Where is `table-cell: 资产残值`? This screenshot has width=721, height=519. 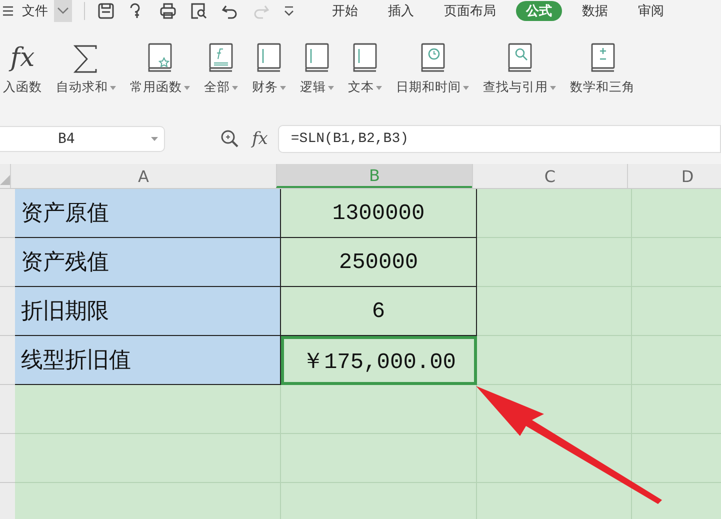
table-cell: 资产残值 is located at coordinates (148, 262).